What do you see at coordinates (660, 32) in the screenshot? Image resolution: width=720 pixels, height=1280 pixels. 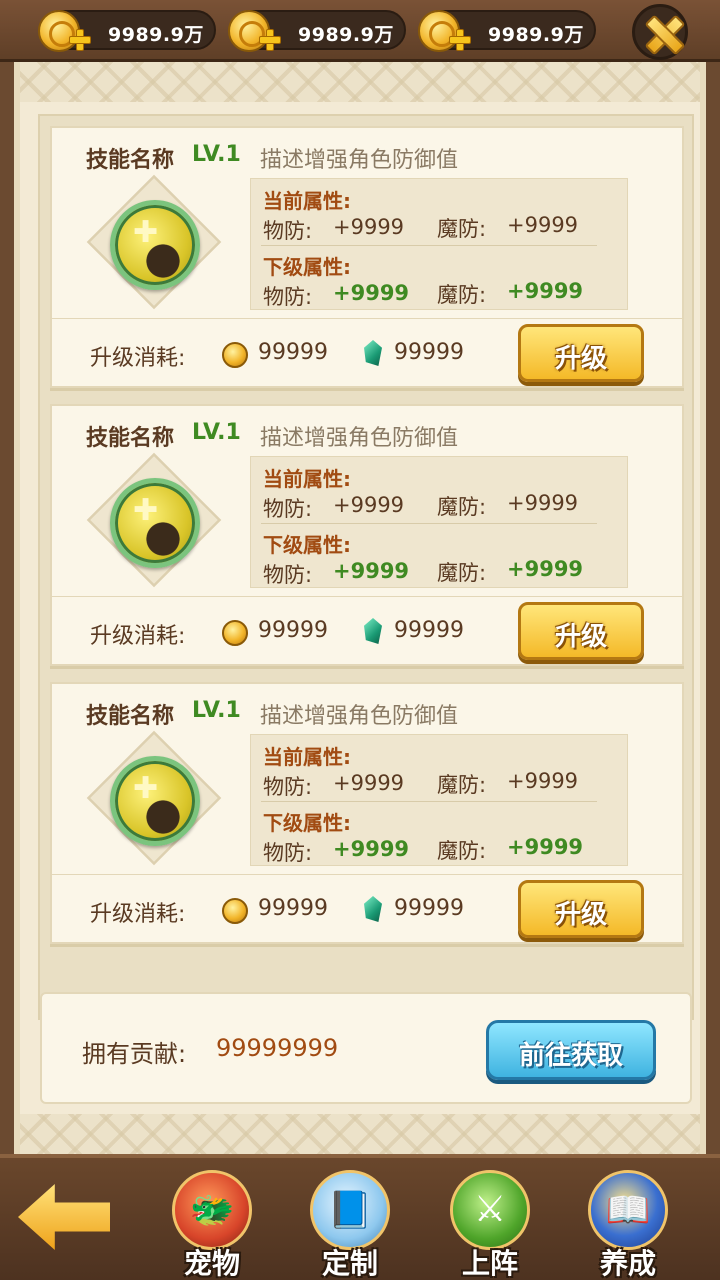 I see `close-icon` at bounding box center [660, 32].